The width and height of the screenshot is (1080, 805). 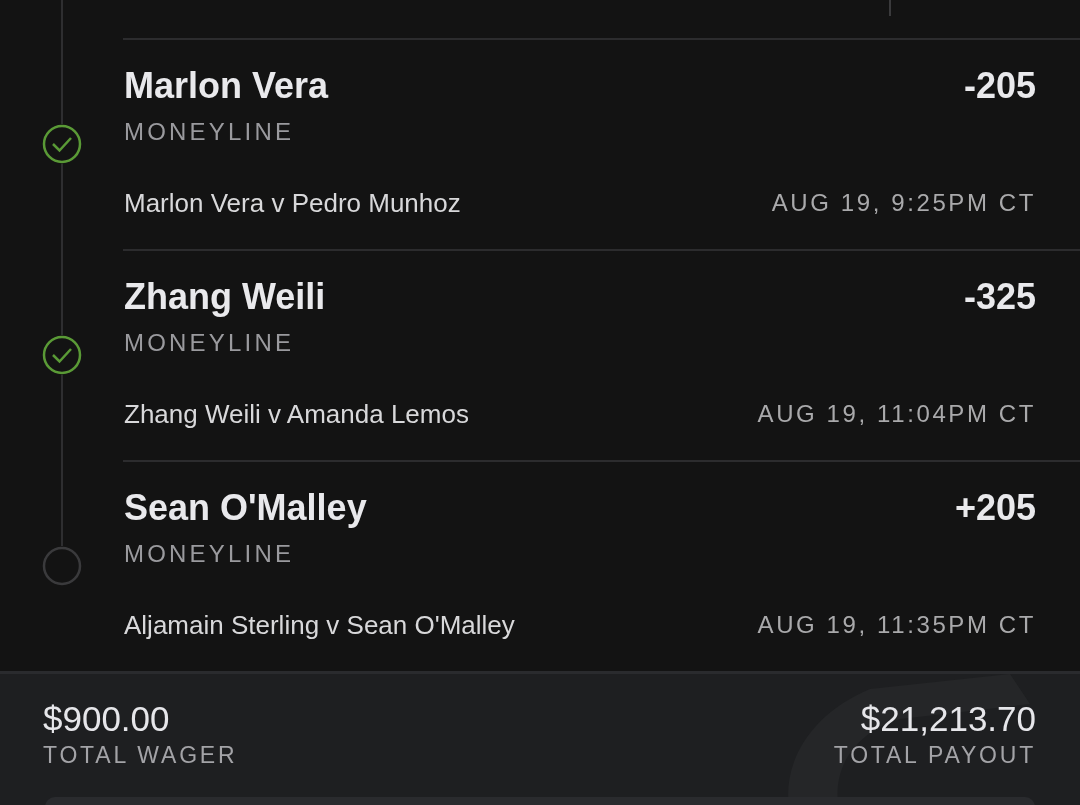 What do you see at coordinates (999, 86) in the screenshot?
I see `odds: -205` at bounding box center [999, 86].